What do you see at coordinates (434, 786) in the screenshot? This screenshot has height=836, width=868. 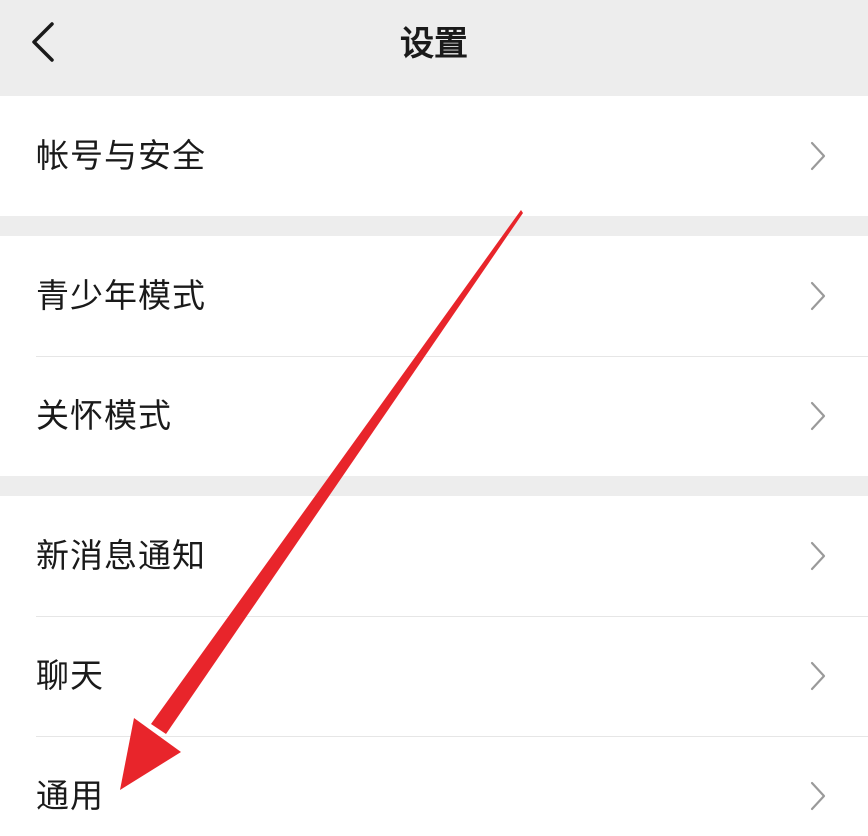 I see `settings-item-general: 通用` at bounding box center [434, 786].